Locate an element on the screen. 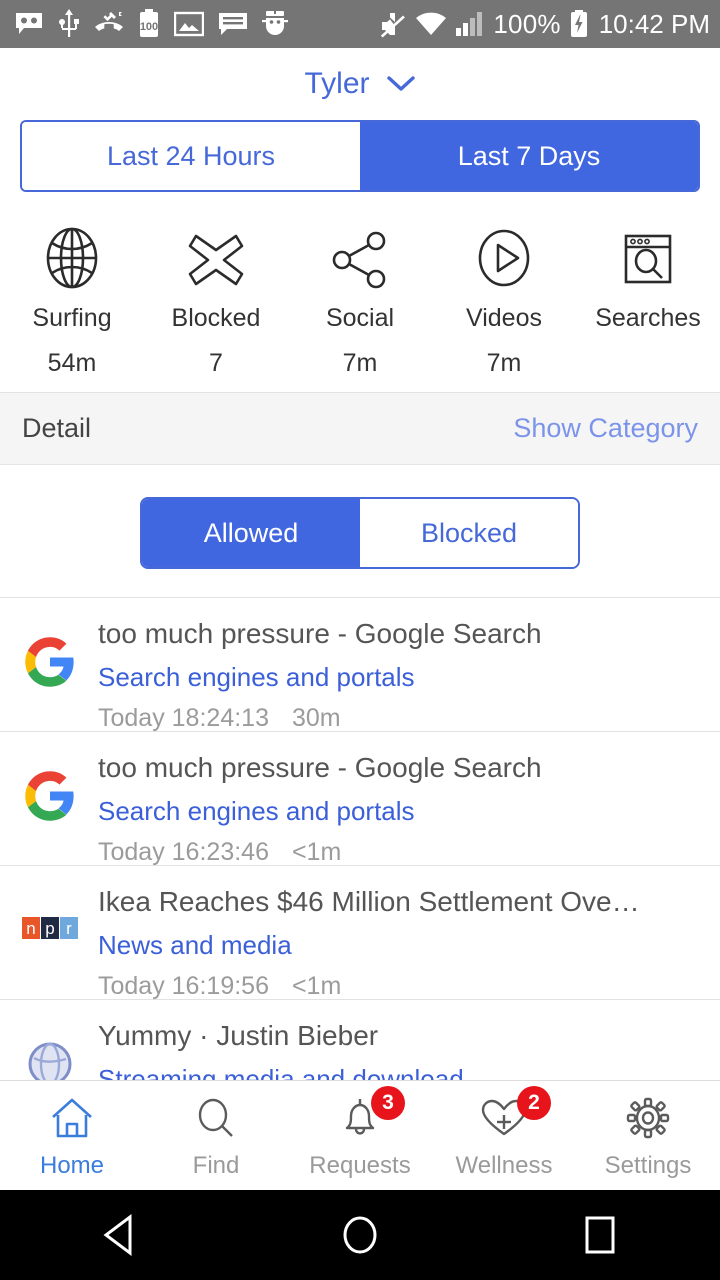 The image size is (720, 1280). list-item-meta: Today 18:24:13 30m is located at coordinates (401, 718).